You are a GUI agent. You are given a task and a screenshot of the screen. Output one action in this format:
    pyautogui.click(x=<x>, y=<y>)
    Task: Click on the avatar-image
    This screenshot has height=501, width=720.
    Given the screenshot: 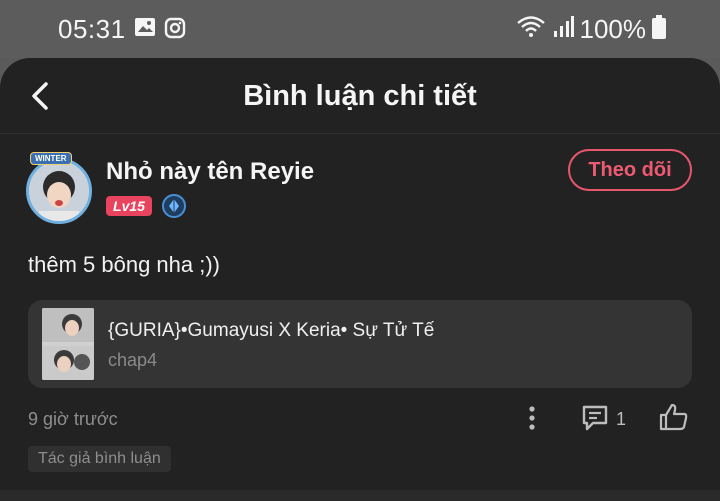 What is the action you would take?
    pyautogui.click(x=59, y=191)
    